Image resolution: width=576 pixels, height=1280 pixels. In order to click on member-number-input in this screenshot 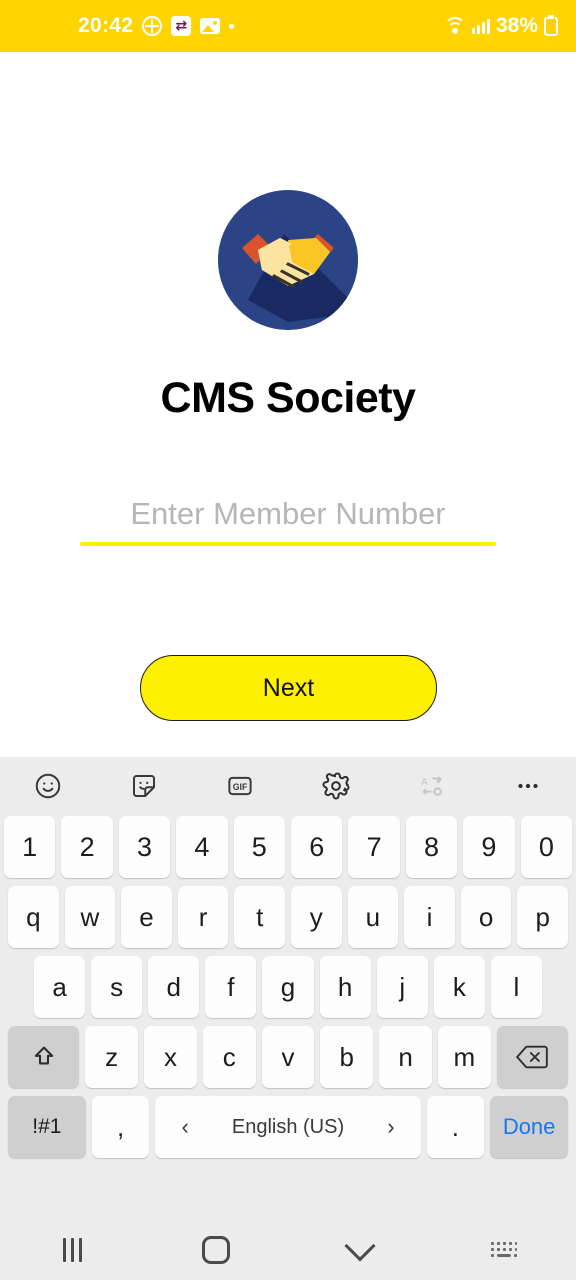, I will do `click(288, 517)`.